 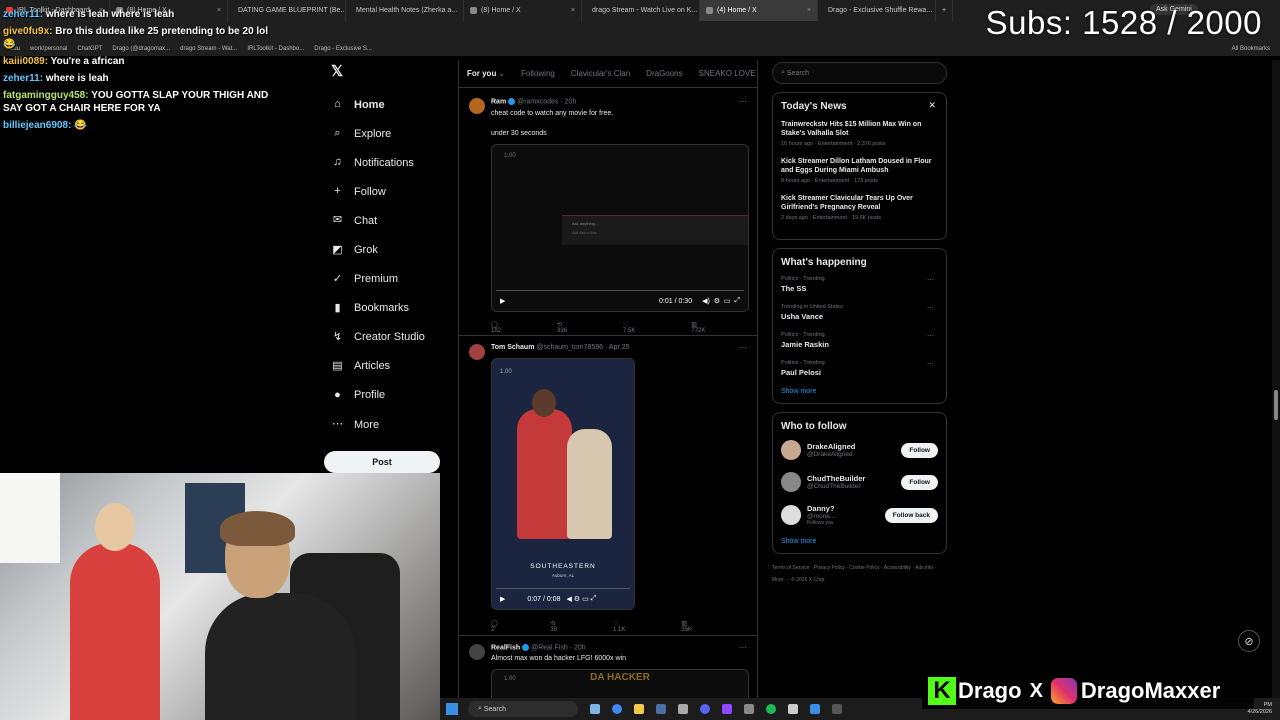 What do you see at coordinates (771, 709) in the screenshot?
I see `spotify-icon` at bounding box center [771, 709].